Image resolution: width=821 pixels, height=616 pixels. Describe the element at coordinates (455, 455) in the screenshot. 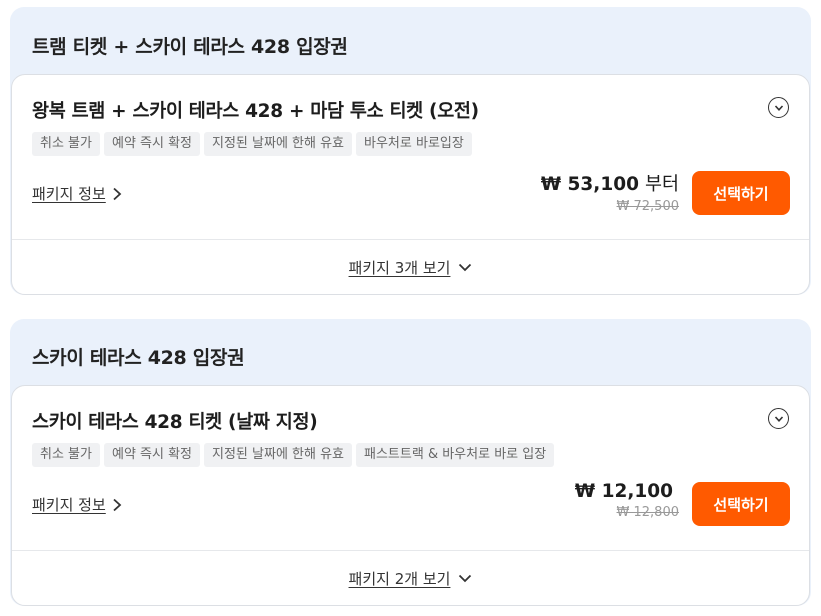

I see `tag: 패스트트랙 & 바우처로 바로 입장` at that location.